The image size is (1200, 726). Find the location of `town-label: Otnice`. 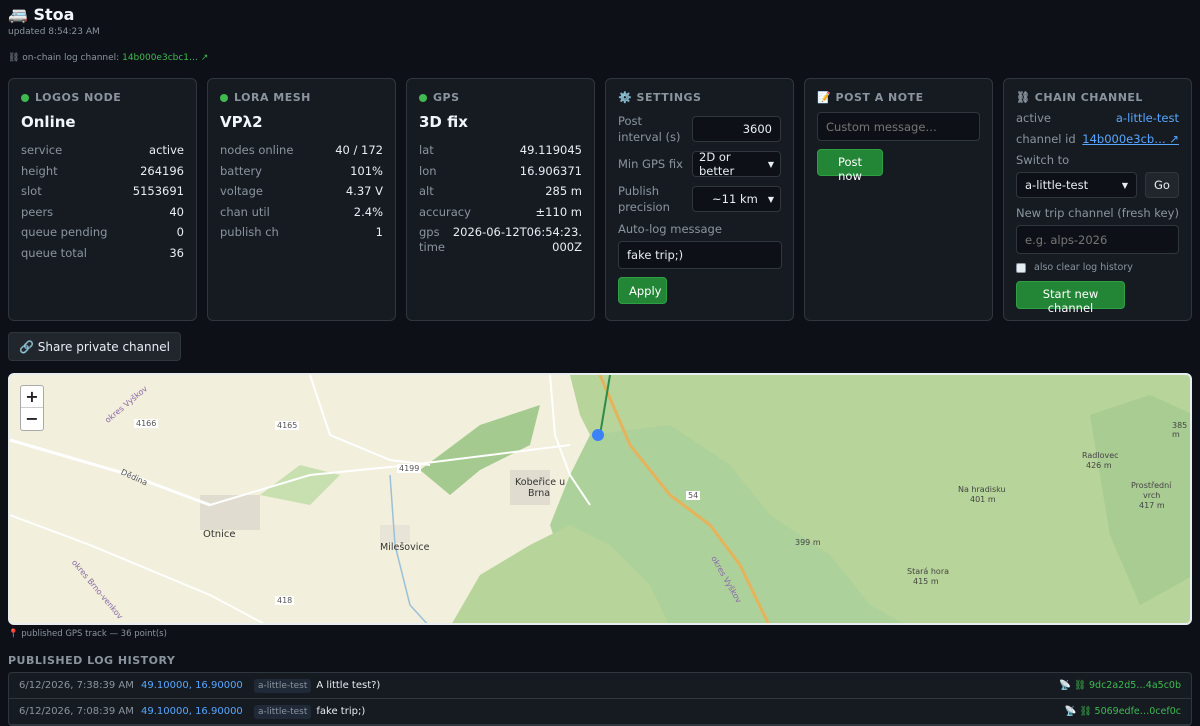

town-label: Otnice is located at coordinates (219, 534).